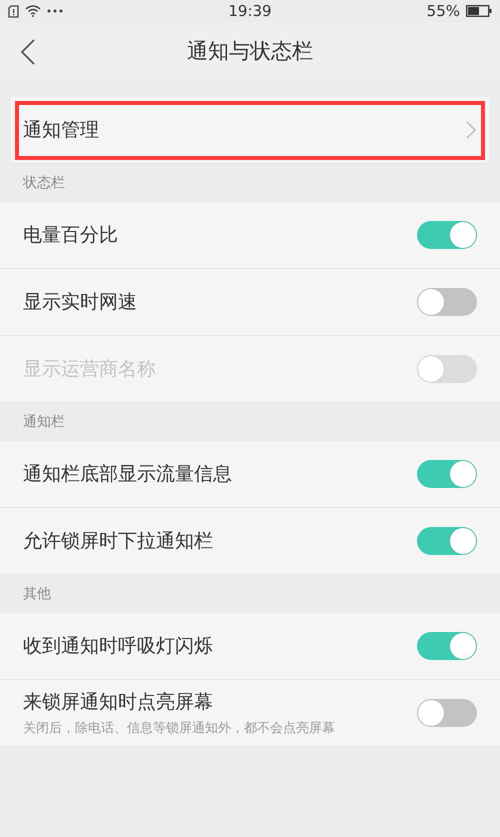  Describe the element at coordinates (250, 11) in the screenshot. I see `status-time: 19:39` at that location.